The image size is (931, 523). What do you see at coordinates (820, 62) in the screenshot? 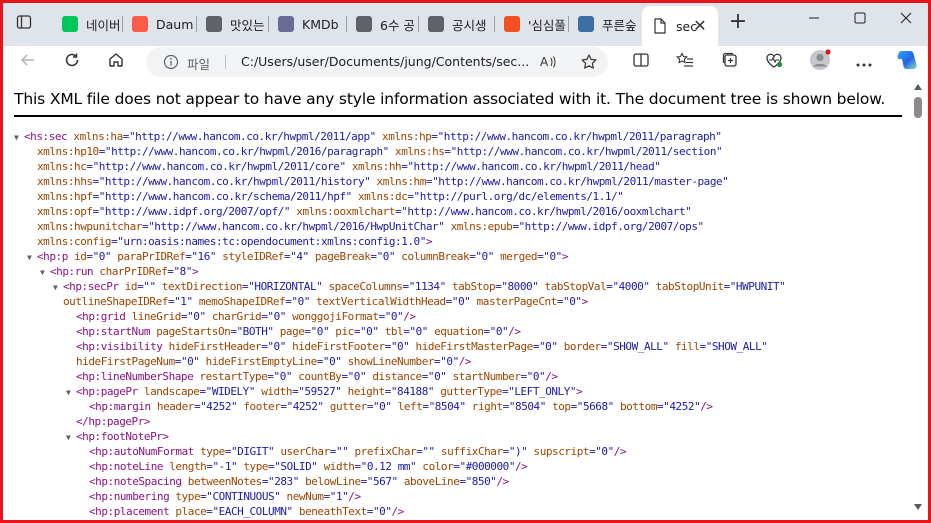
I see `profile-button` at bounding box center [820, 62].